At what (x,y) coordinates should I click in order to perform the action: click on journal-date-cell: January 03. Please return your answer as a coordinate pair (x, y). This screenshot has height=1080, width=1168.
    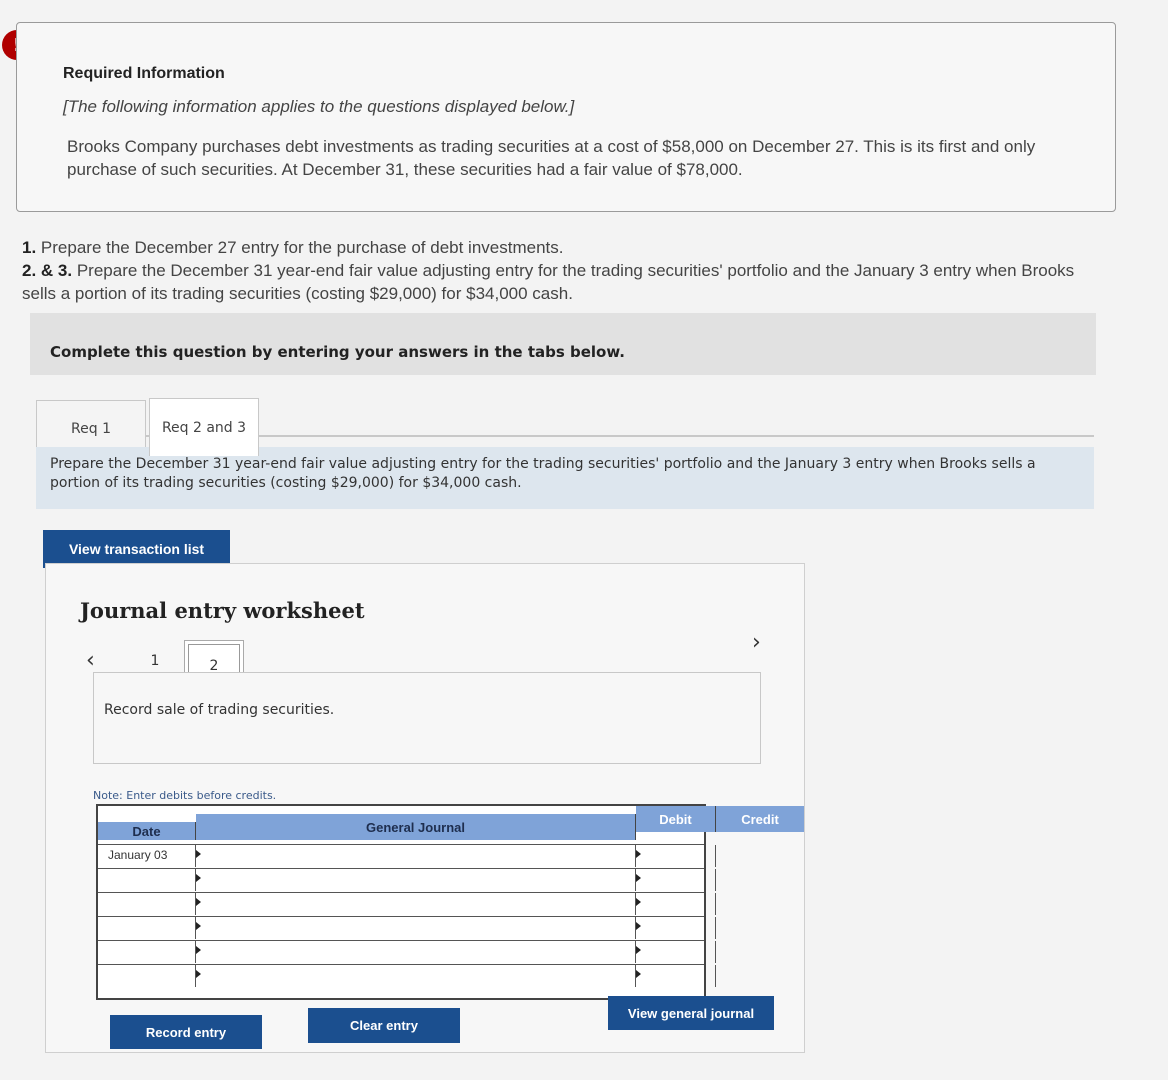
    Looking at the image, I should click on (147, 856).